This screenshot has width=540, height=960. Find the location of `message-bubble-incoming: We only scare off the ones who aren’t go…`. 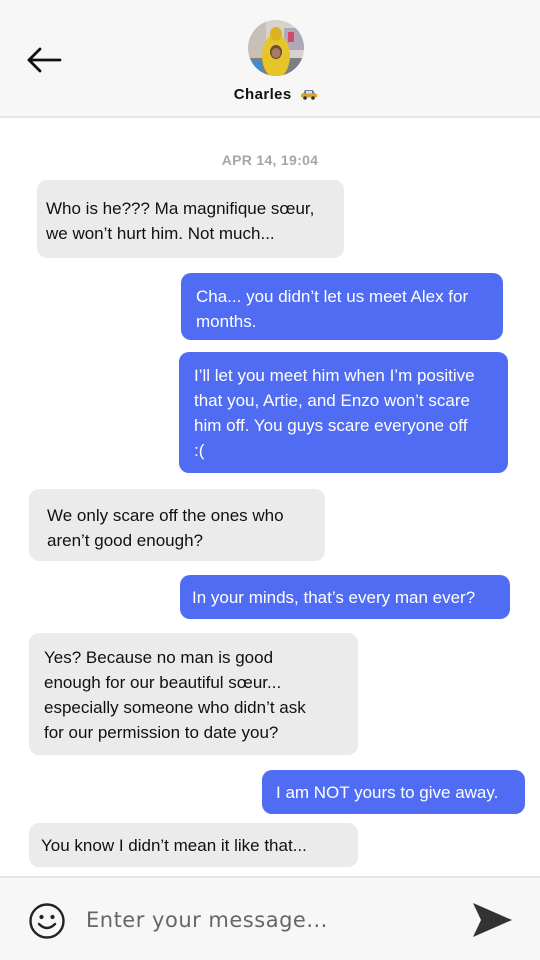

message-bubble-incoming: We only scare off the ones who aren’t go… is located at coordinates (177, 525).